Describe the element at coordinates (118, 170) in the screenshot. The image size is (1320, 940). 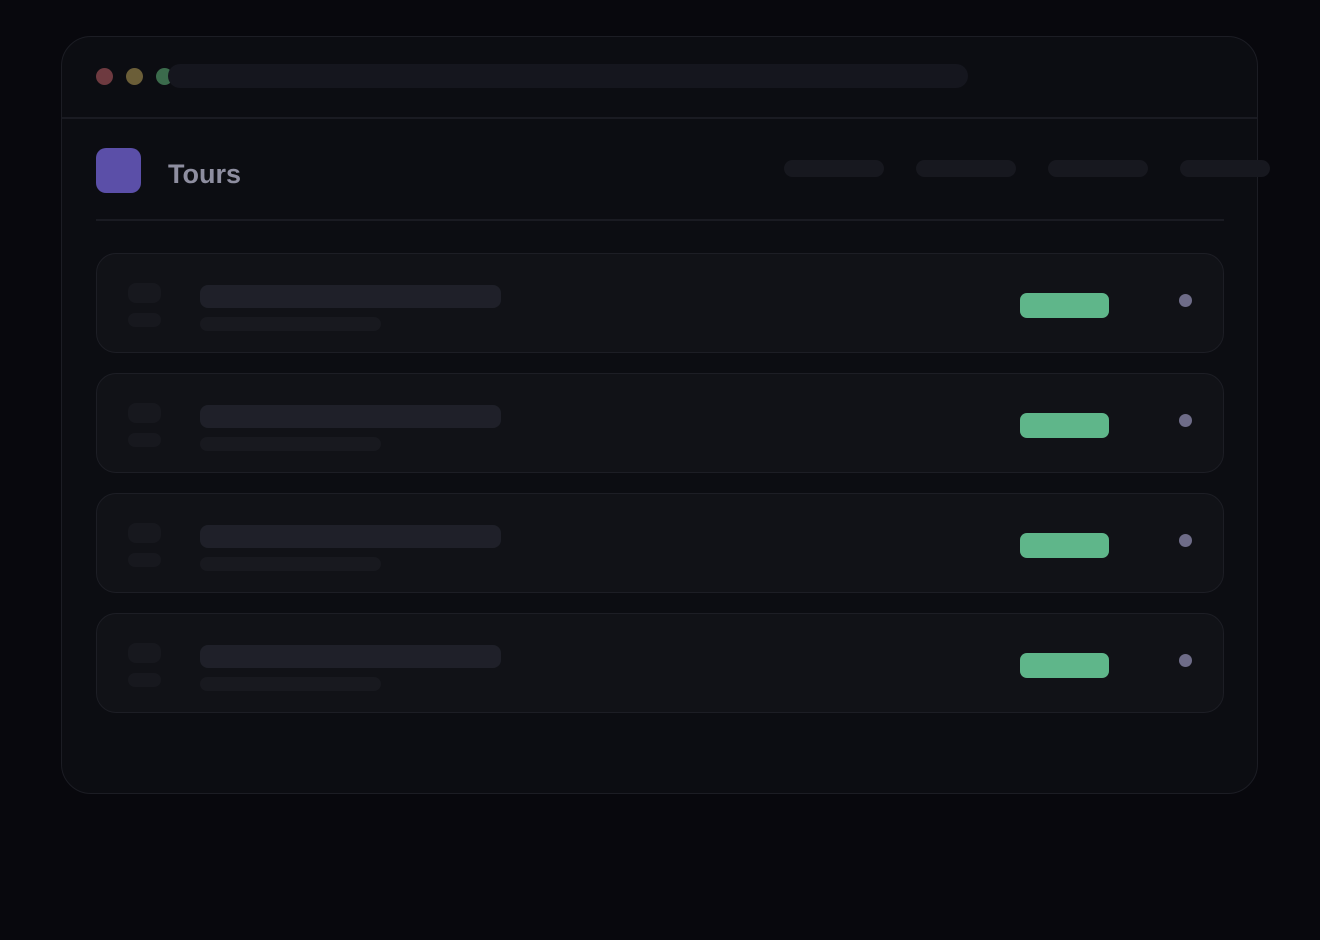
I see `app-logo` at that location.